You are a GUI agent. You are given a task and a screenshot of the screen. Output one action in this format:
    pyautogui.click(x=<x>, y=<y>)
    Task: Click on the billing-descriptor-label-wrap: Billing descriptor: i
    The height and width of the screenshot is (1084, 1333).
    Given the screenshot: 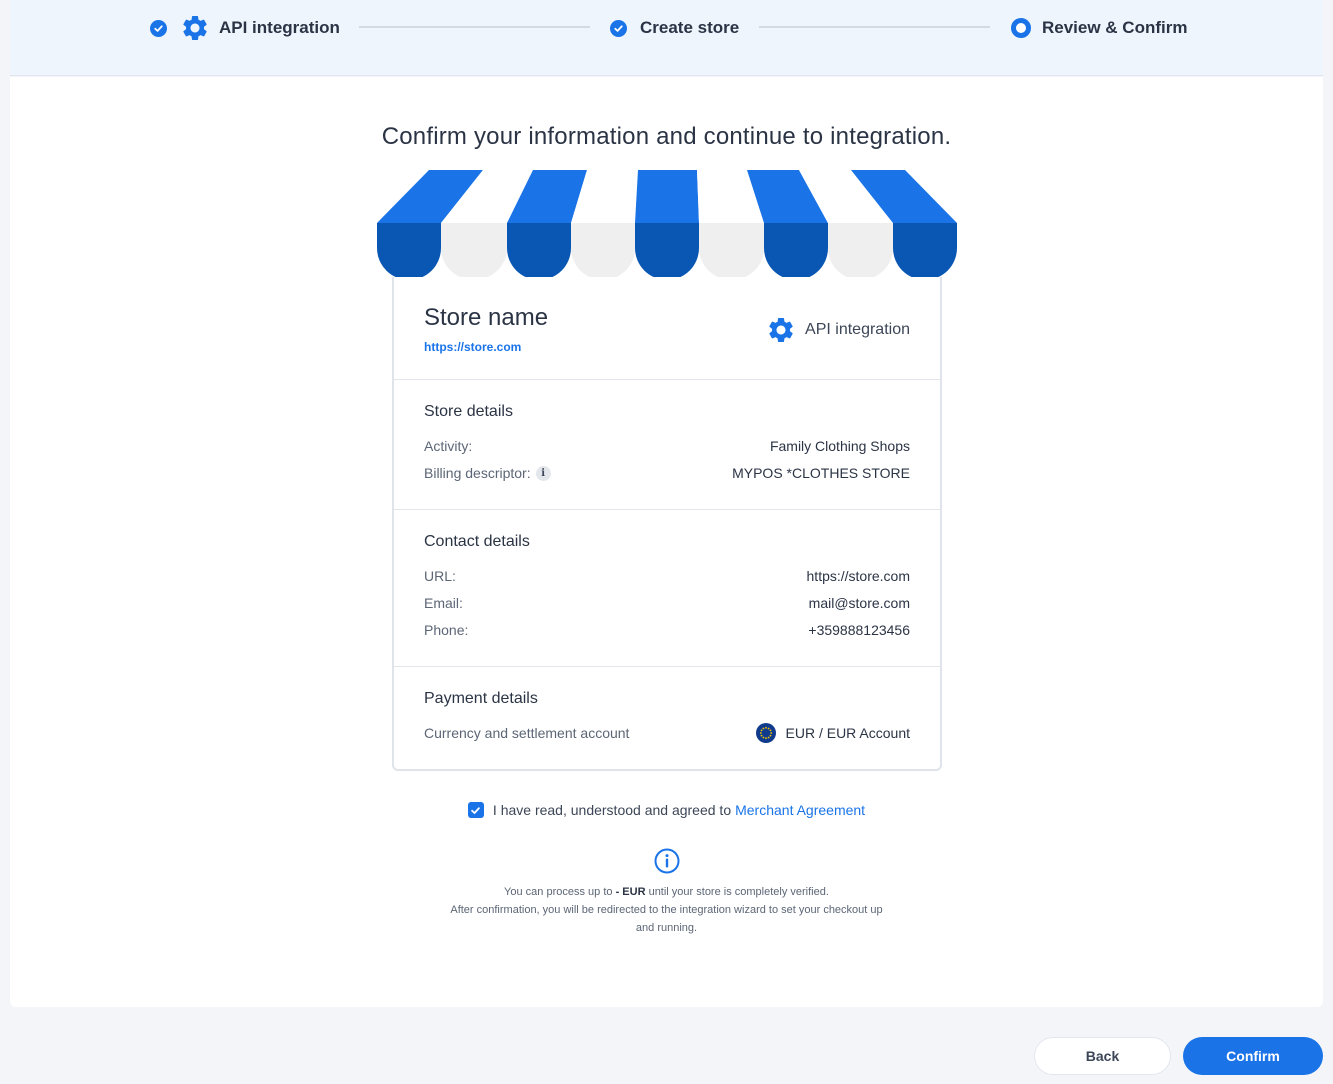 What is the action you would take?
    pyautogui.click(x=487, y=473)
    